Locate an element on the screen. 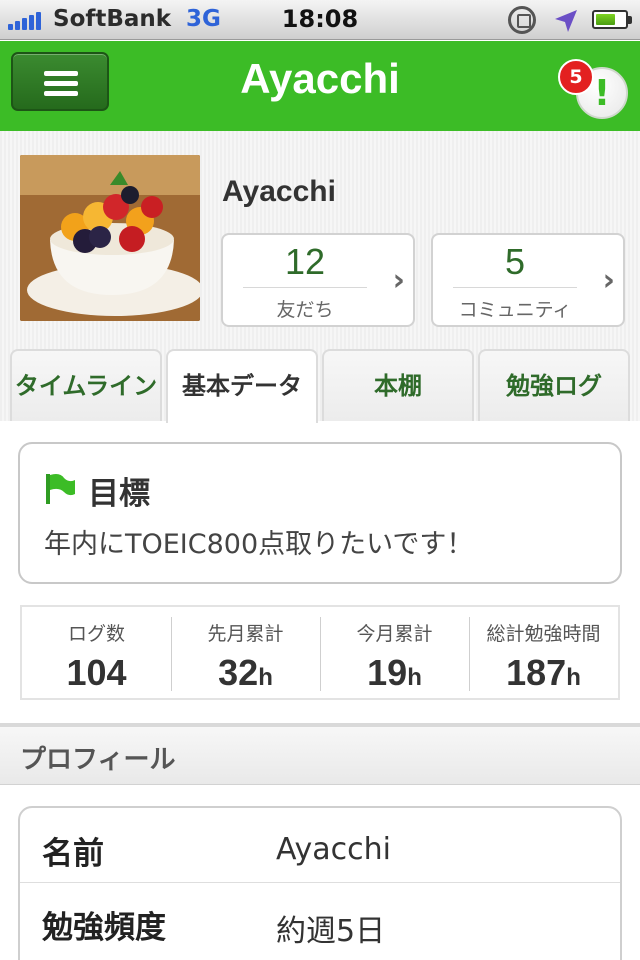 The width and height of the screenshot is (640, 960). status-bar: SoftBank 3G 18:08 is located at coordinates (320, 20).